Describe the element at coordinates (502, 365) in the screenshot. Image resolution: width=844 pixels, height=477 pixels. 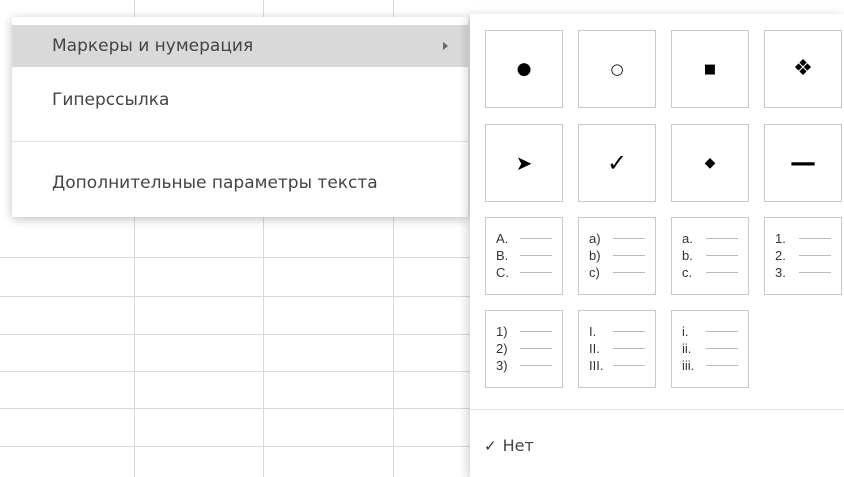
I see `numbering-label: 3)` at that location.